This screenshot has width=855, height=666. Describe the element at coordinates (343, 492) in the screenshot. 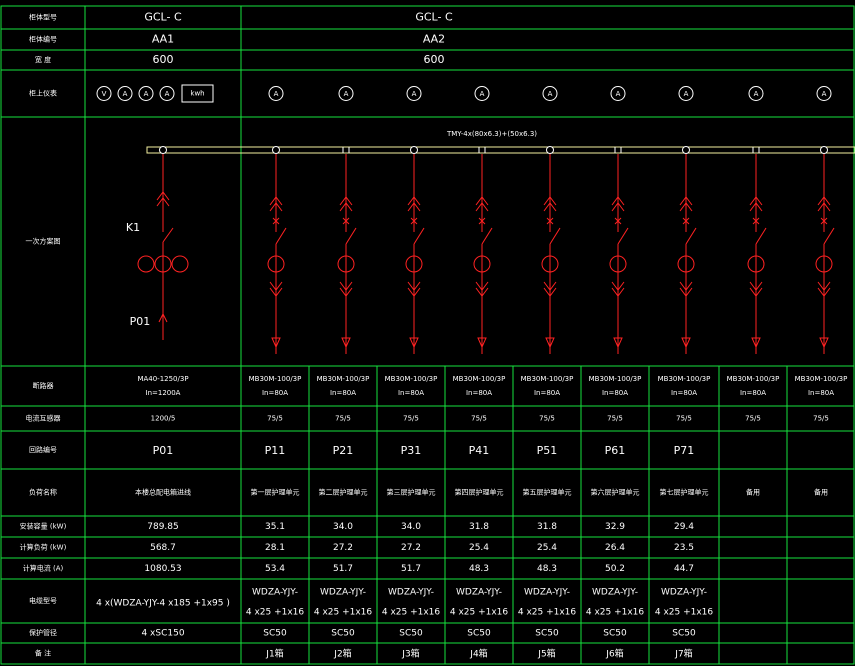

I see `feeder-load-name: 第二层护理单元` at that location.